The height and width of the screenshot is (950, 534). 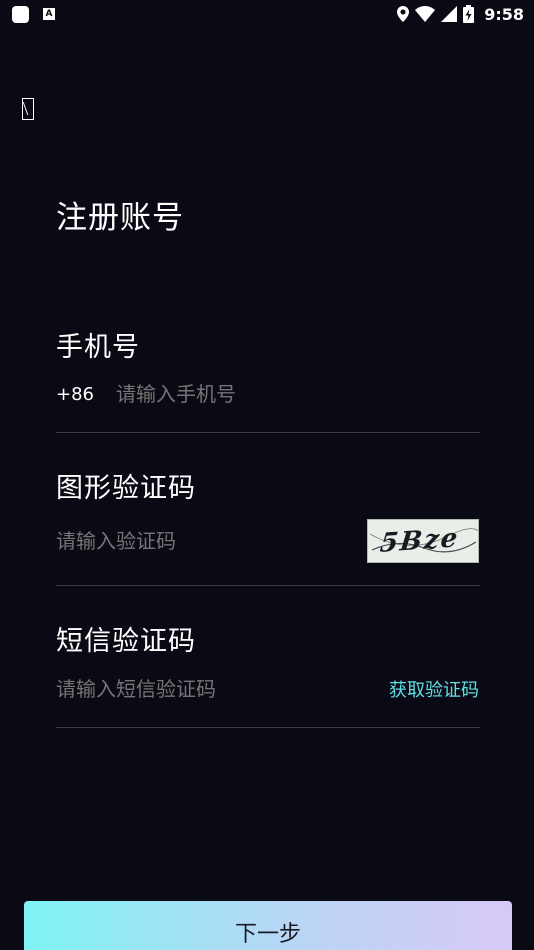 I want to click on wifi-icon, so click(x=425, y=14).